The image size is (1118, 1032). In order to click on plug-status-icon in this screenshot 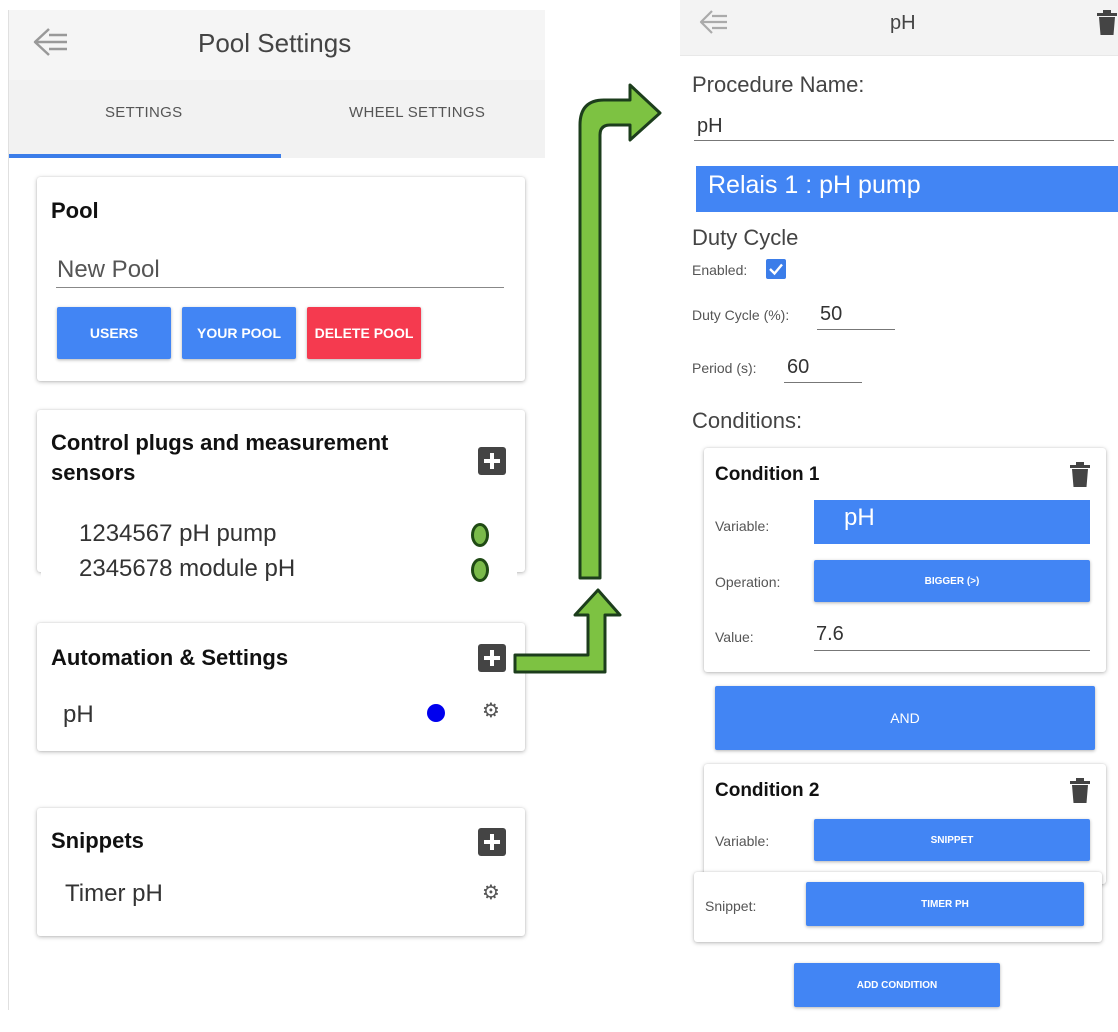, I will do `click(480, 535)`.